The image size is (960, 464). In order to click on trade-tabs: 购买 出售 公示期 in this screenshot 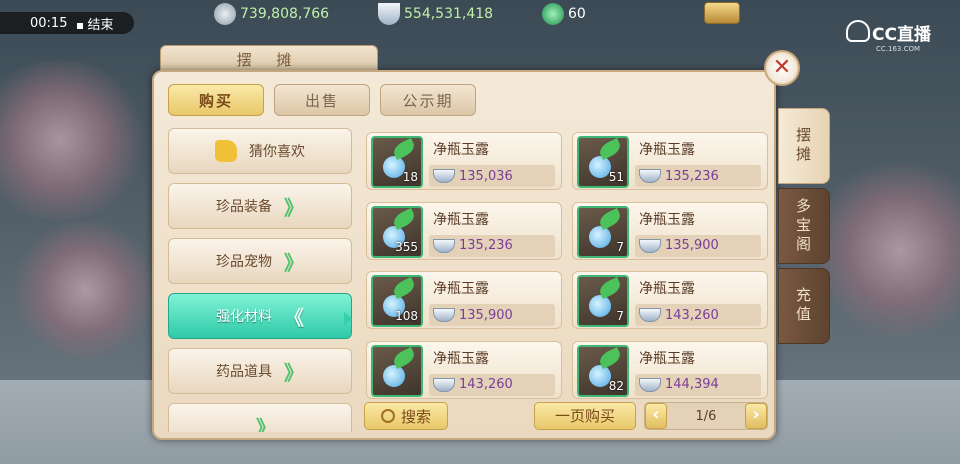, I will do `click(322, 100)`.